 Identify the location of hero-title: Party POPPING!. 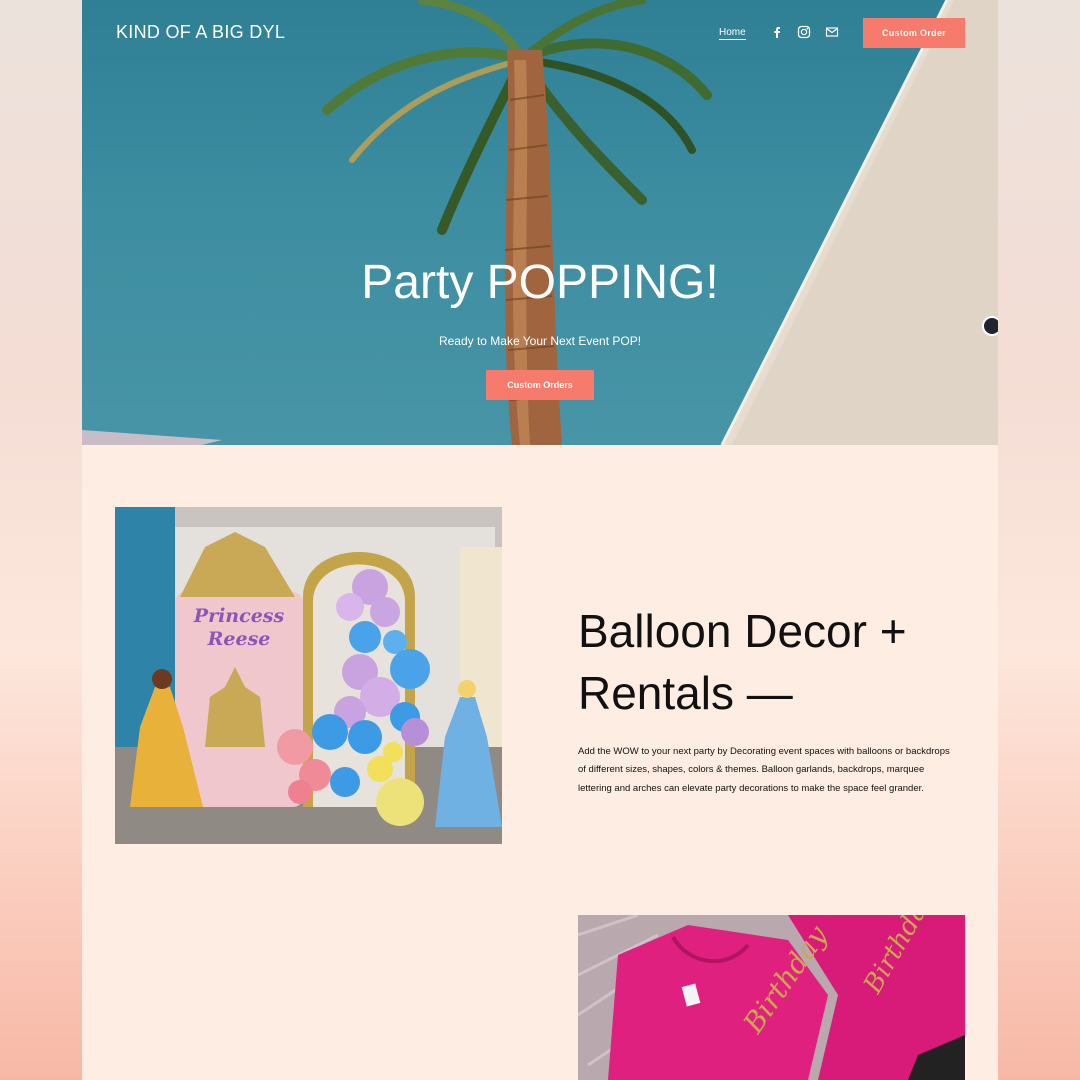
(540, 282).